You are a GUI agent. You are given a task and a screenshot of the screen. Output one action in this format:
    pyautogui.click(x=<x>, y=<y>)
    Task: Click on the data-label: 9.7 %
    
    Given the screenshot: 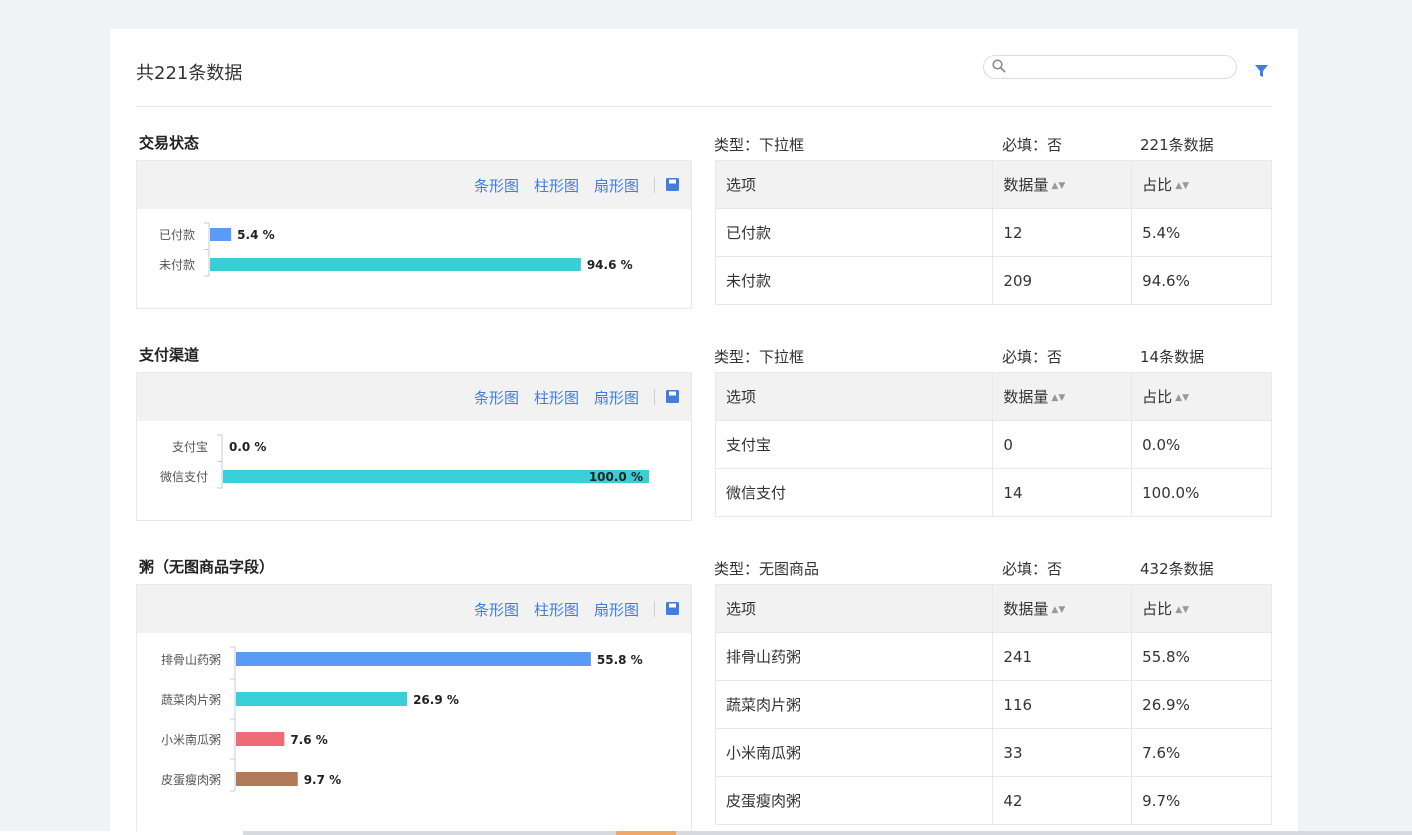 What is the action you would take?
    pyautogui.click(x=322, y=780)
    